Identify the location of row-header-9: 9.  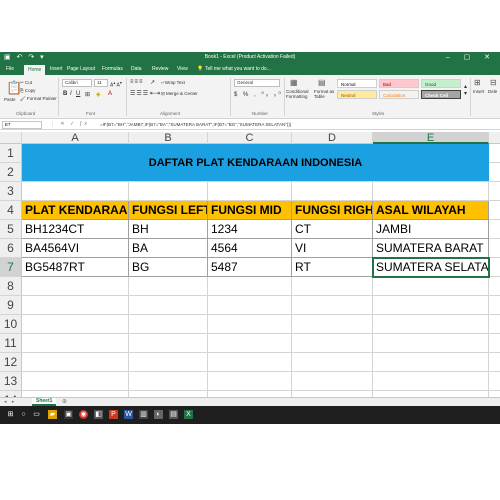
(11, 305).